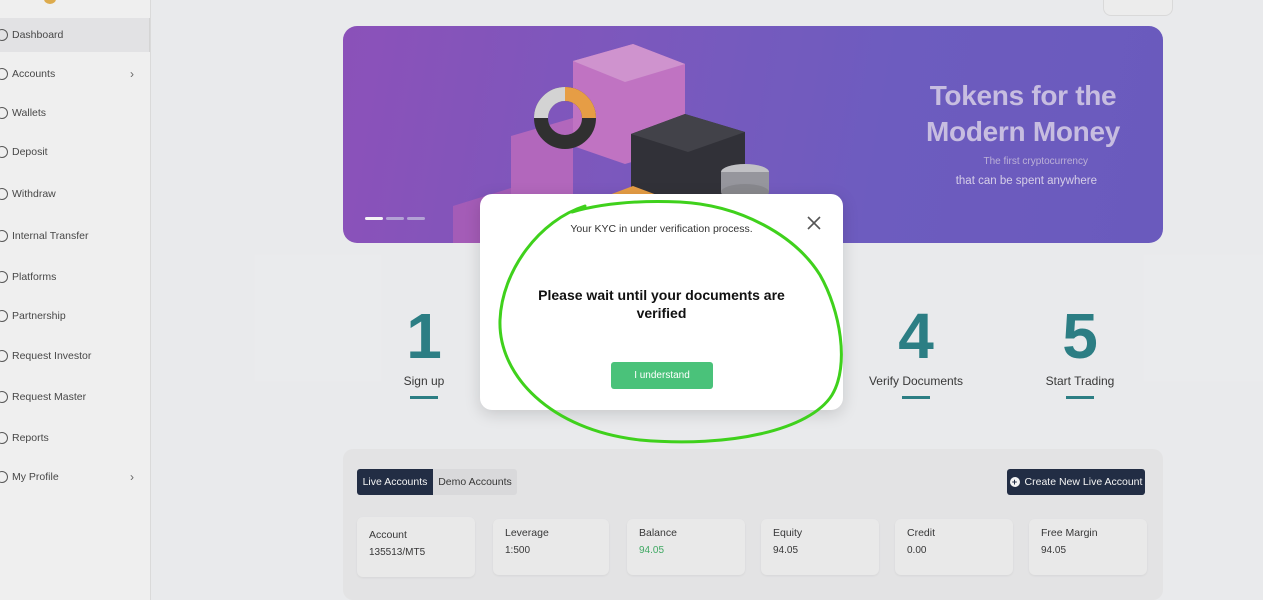 This screenshot has width=1263, height=600. I want to click on close-icon, so click(814, 223).